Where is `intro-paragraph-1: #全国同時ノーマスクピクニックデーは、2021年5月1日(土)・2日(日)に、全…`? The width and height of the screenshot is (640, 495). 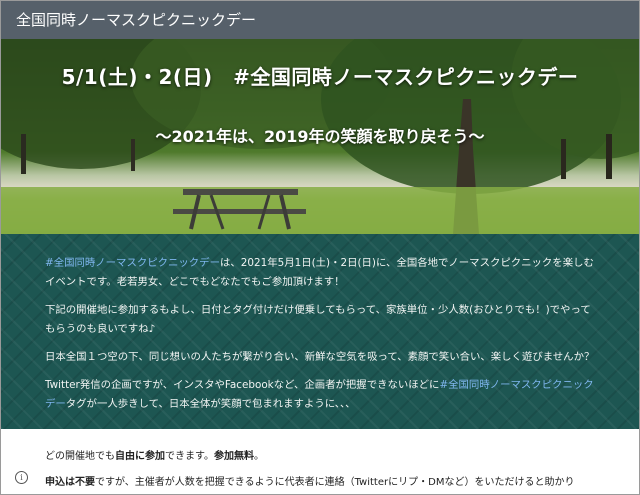 intro-paragraph-1: #全国同時ノーマスクピクニックデーは、2021年5月1日(土)・2日(日)に、全… is located at coordinates (319, 272).